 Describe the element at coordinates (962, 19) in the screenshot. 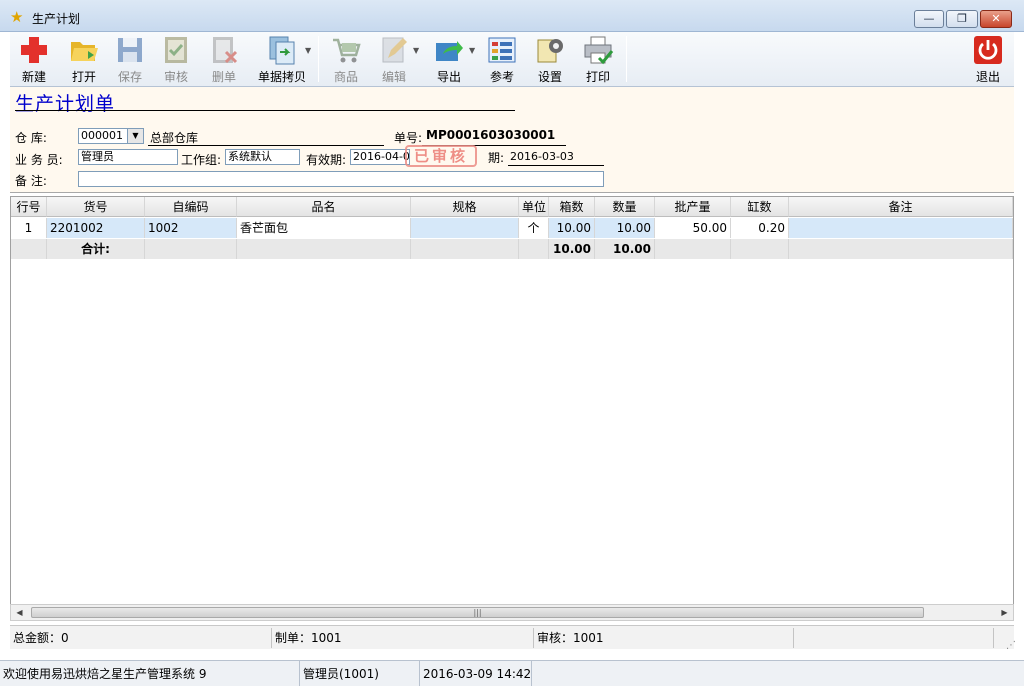

I see `maximize-button: ❐` at that location.